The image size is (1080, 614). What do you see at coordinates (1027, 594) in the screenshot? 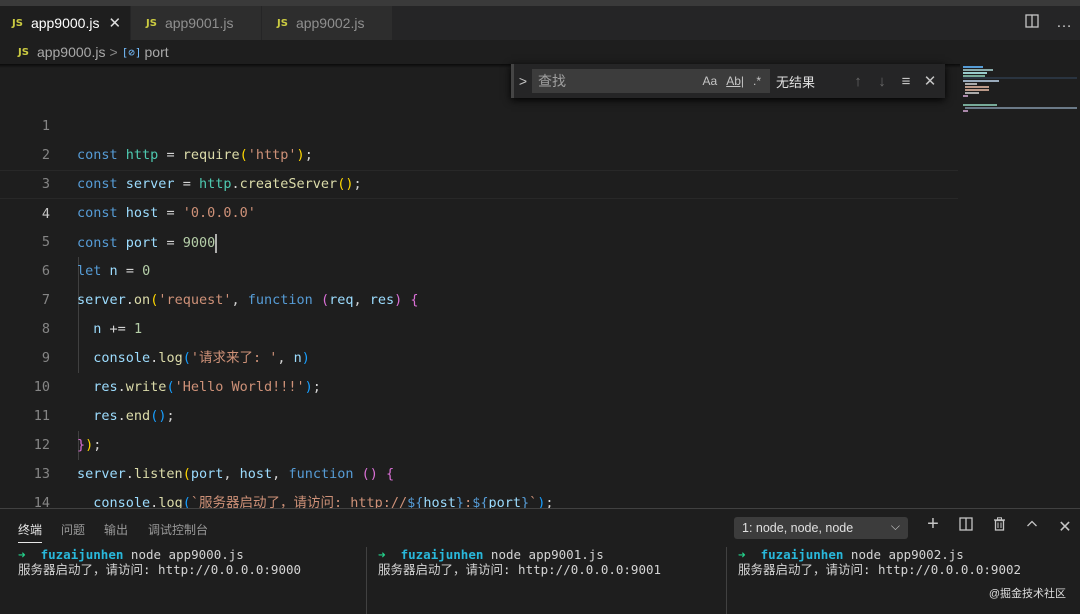
I see `watermark: @掘金技术社区` at bounding box center [1027, 594].